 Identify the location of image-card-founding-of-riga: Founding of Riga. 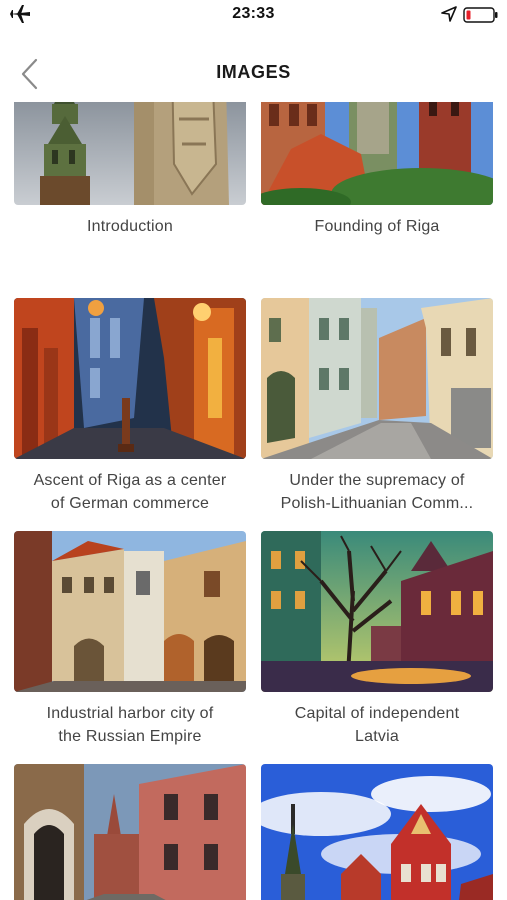
(377, 170).